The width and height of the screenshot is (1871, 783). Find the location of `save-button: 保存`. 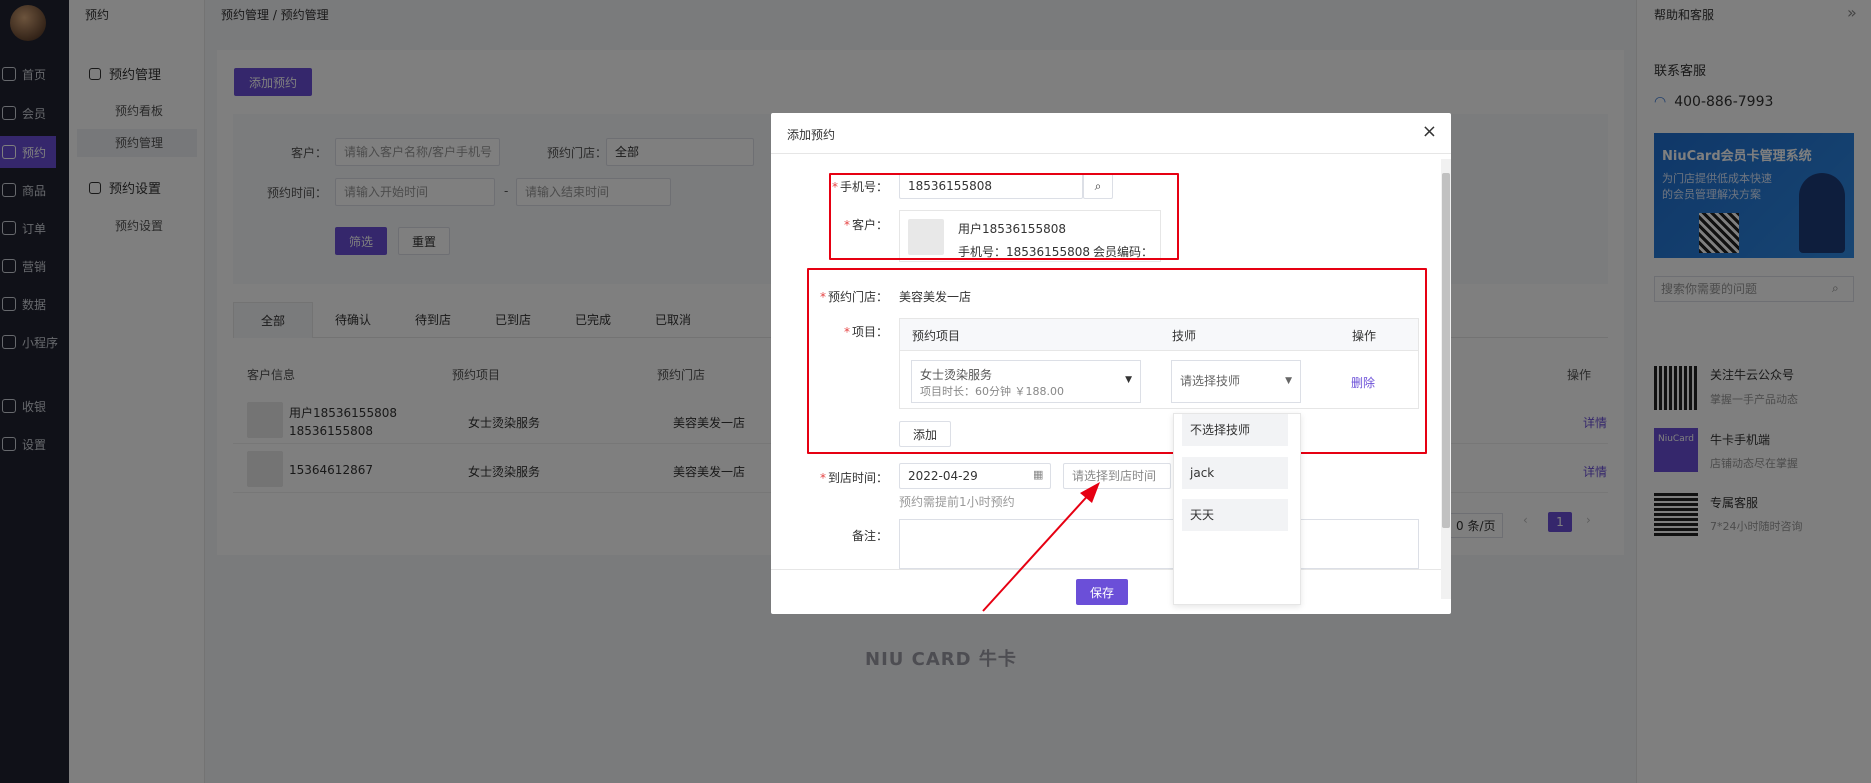

save-button: 保存 is located at coordinates (1102, 592).